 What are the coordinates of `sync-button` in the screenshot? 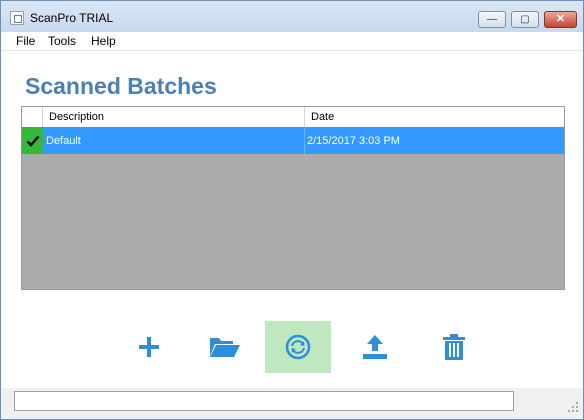 It's located at (298, 347).